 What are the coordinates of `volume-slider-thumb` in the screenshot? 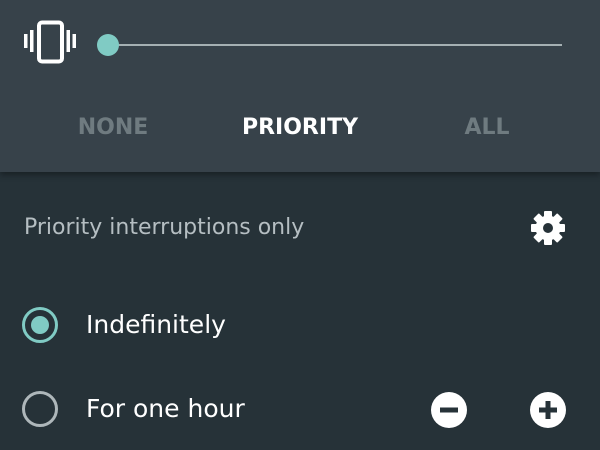 It's located at (108, 45).